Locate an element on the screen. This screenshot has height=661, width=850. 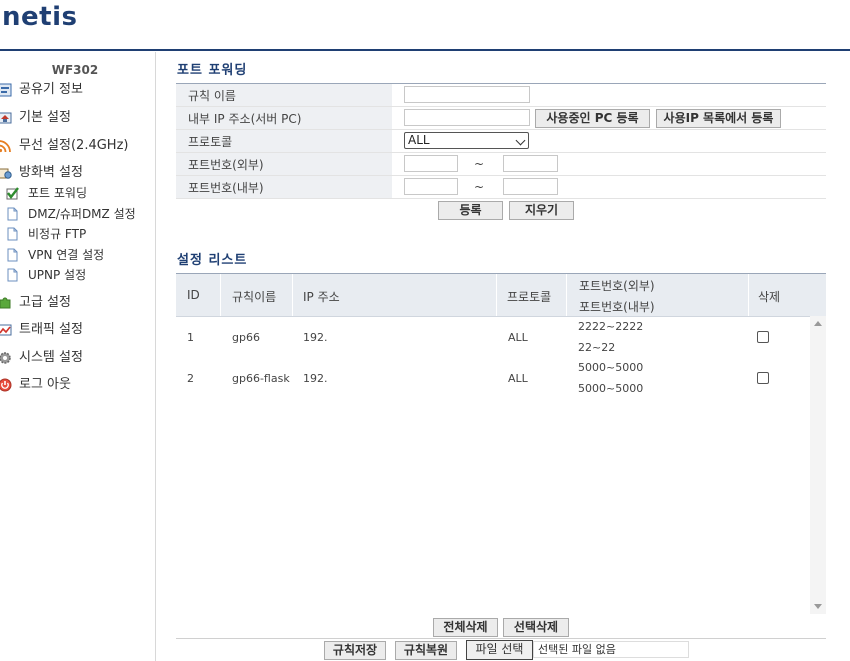
puzzle-icon is located at coordinates (5, 303).